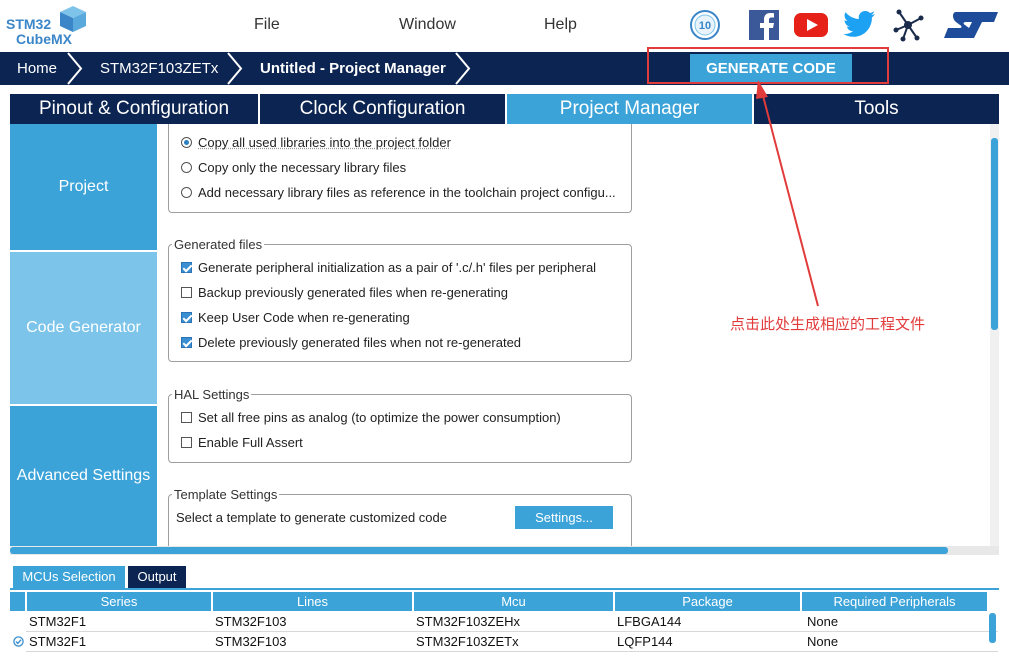  Describe the element at coordinates (645, 641) in the screenshot. I see `cell-package: LQFP144` at that location.